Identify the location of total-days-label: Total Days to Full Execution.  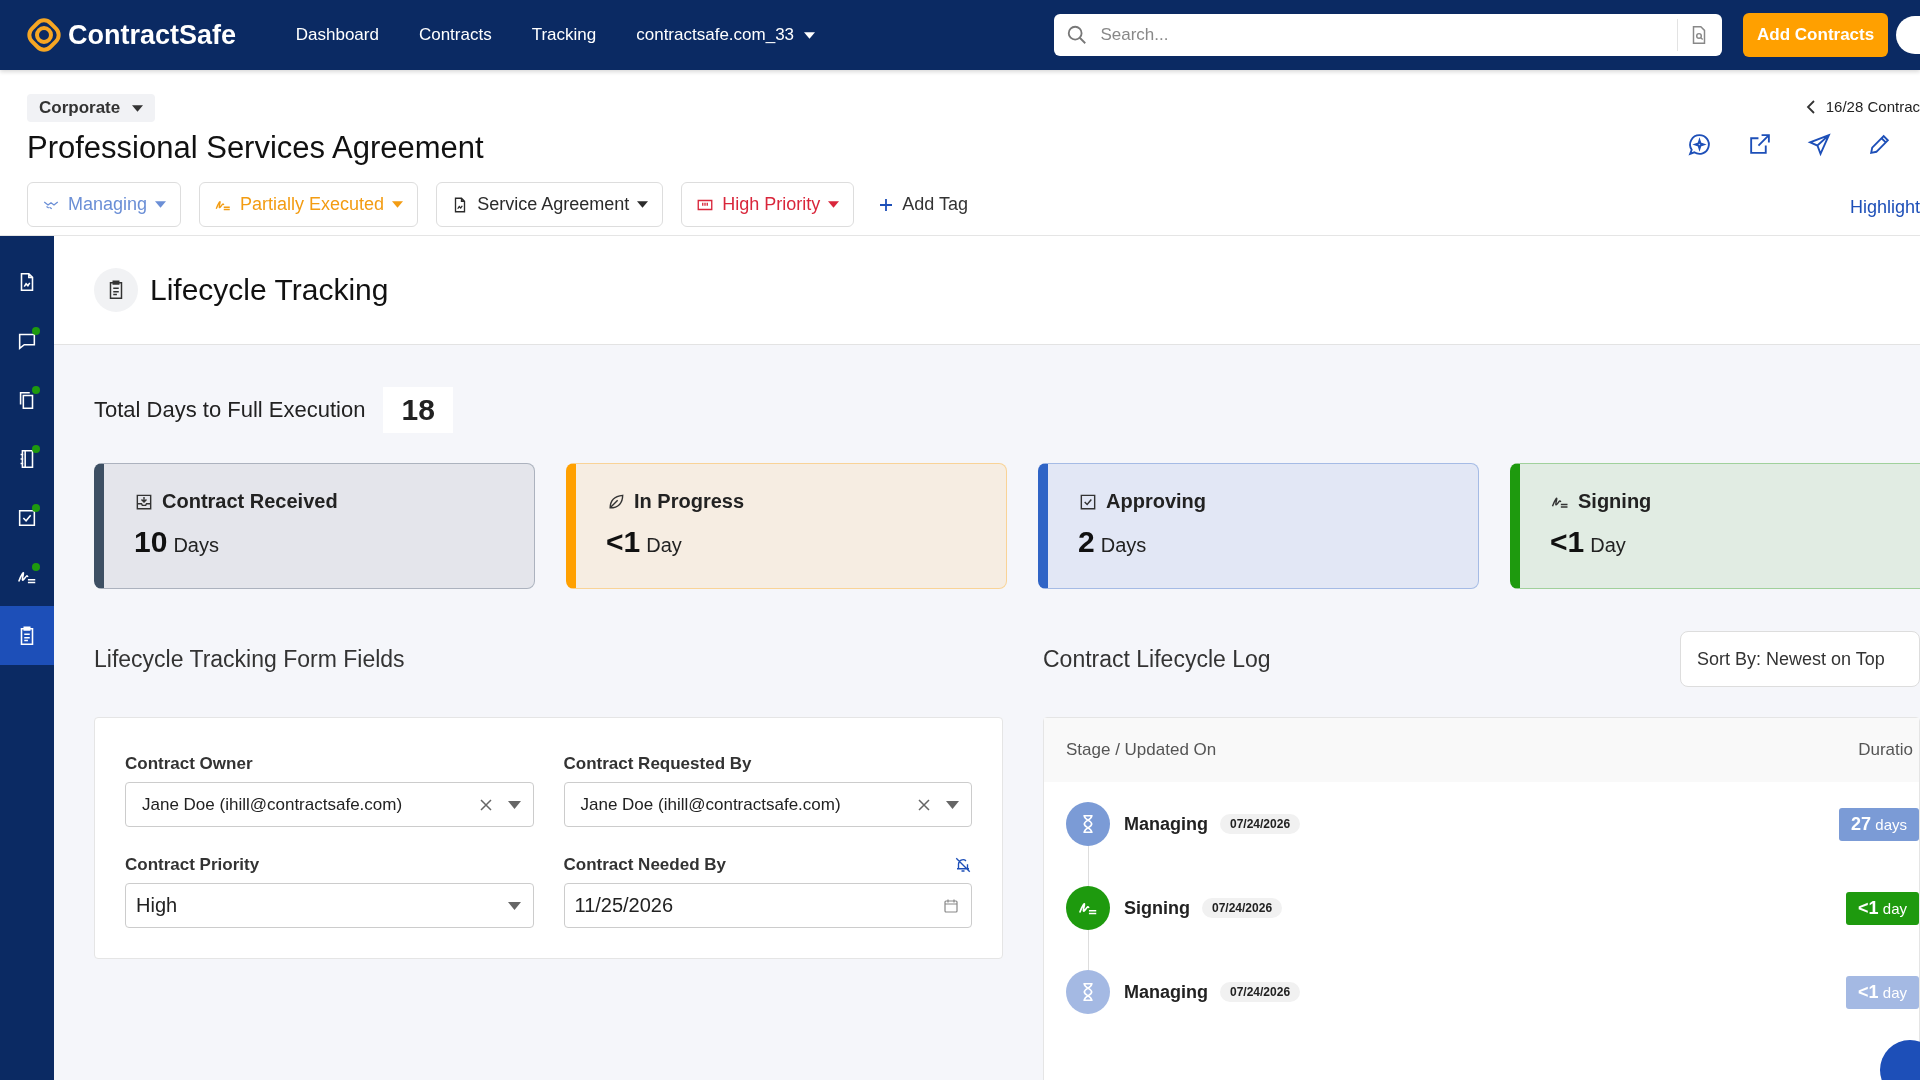
(230, 410).